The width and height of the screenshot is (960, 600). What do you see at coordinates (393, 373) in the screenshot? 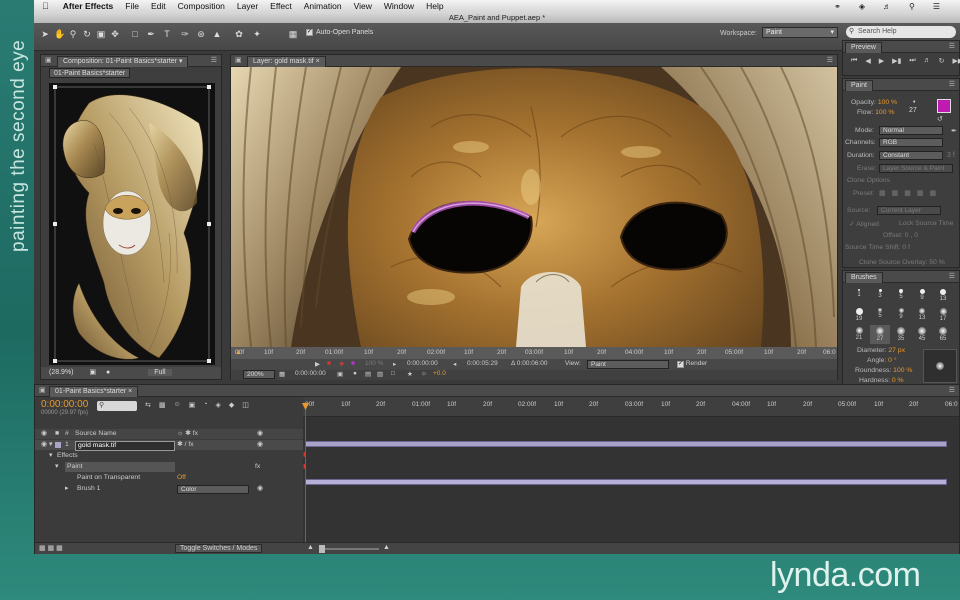
I see `region-icon: □` at bounding box center [393, 373].